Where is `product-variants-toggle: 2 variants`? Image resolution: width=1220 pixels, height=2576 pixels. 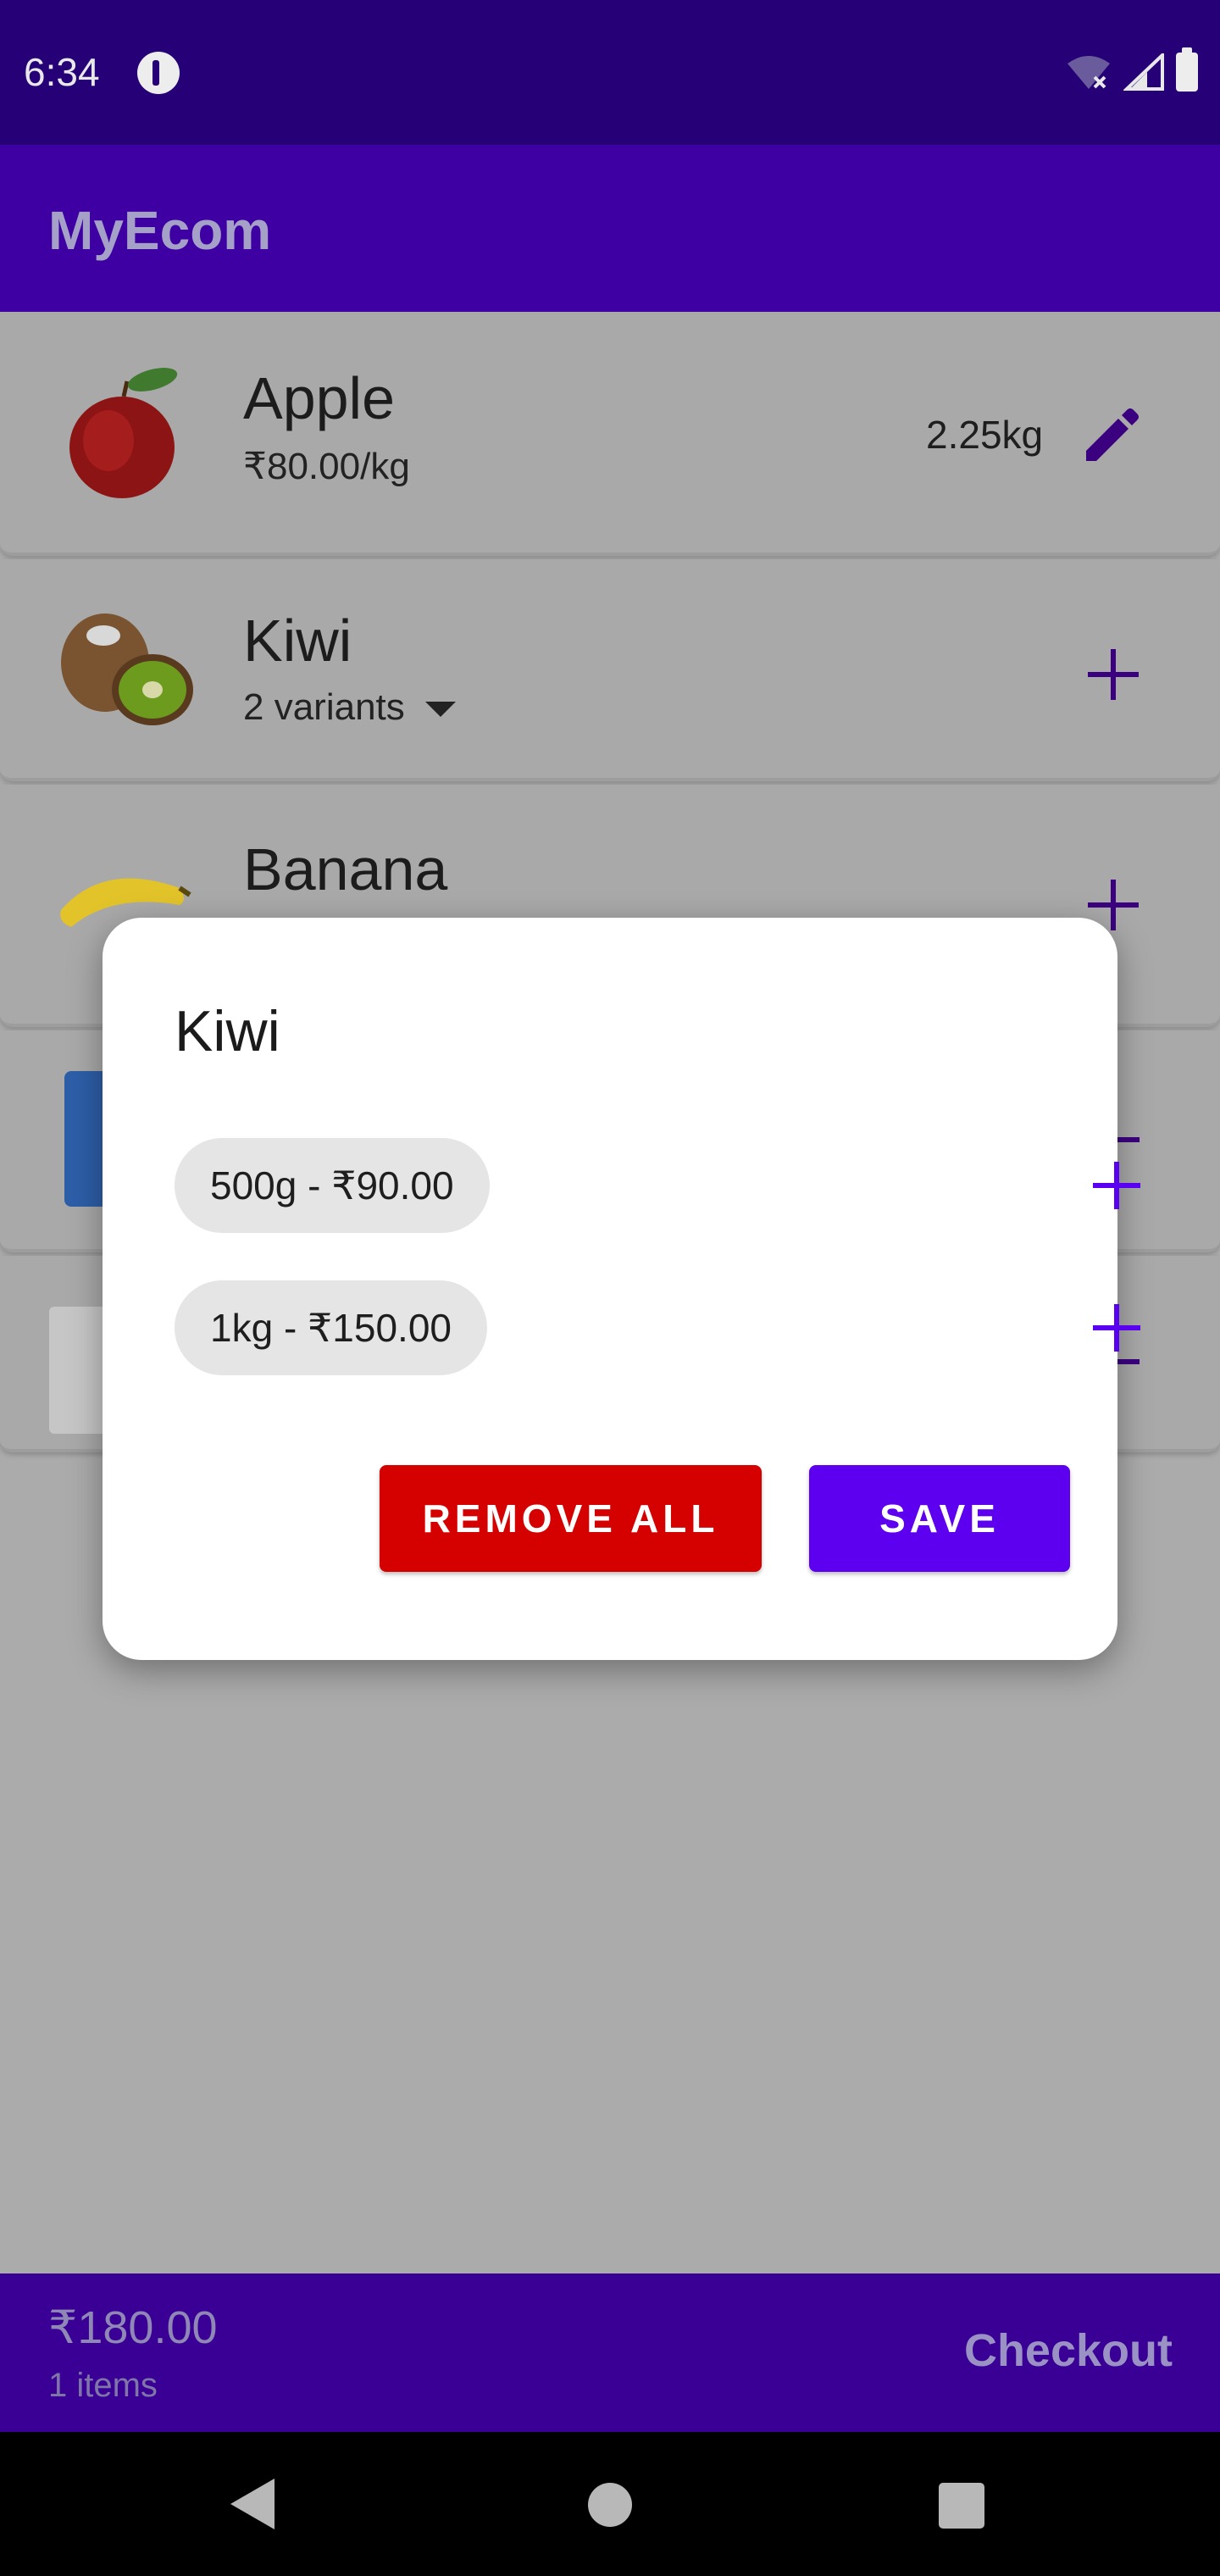 product-variants-toggle: 2 variants is located at coordinates (349, 707).